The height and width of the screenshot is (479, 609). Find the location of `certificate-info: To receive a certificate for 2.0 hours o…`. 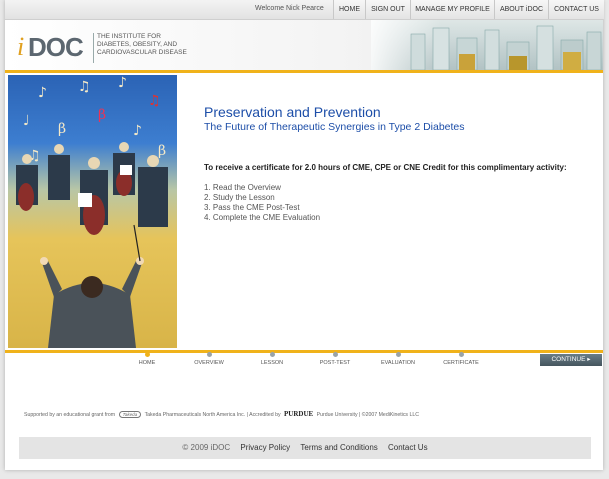

certificate-info: To receive a certificate for 2.0 hours o… is located at coordinates (385, 167).